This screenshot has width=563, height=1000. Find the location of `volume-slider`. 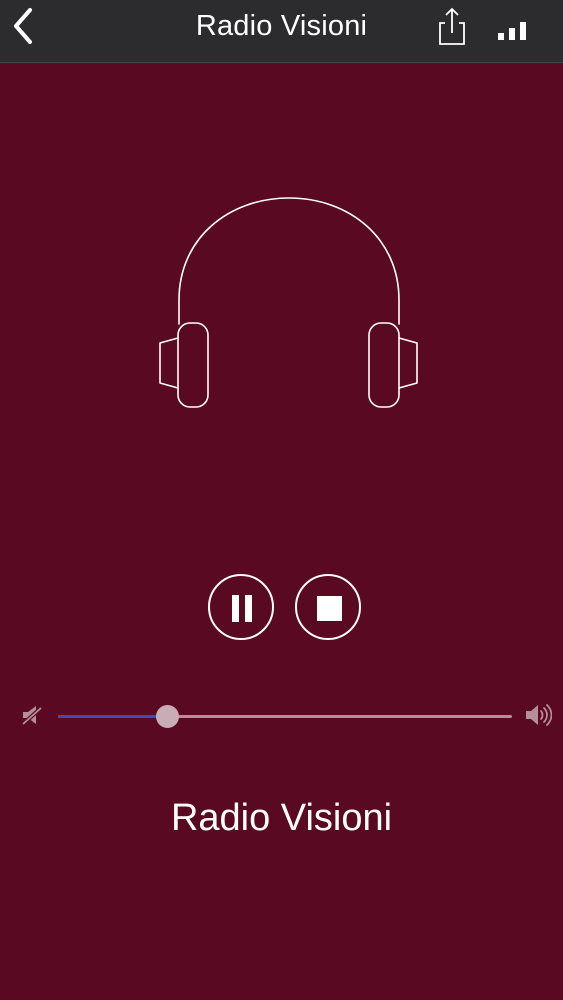

volume-slider is located at coordinates (285, 716).